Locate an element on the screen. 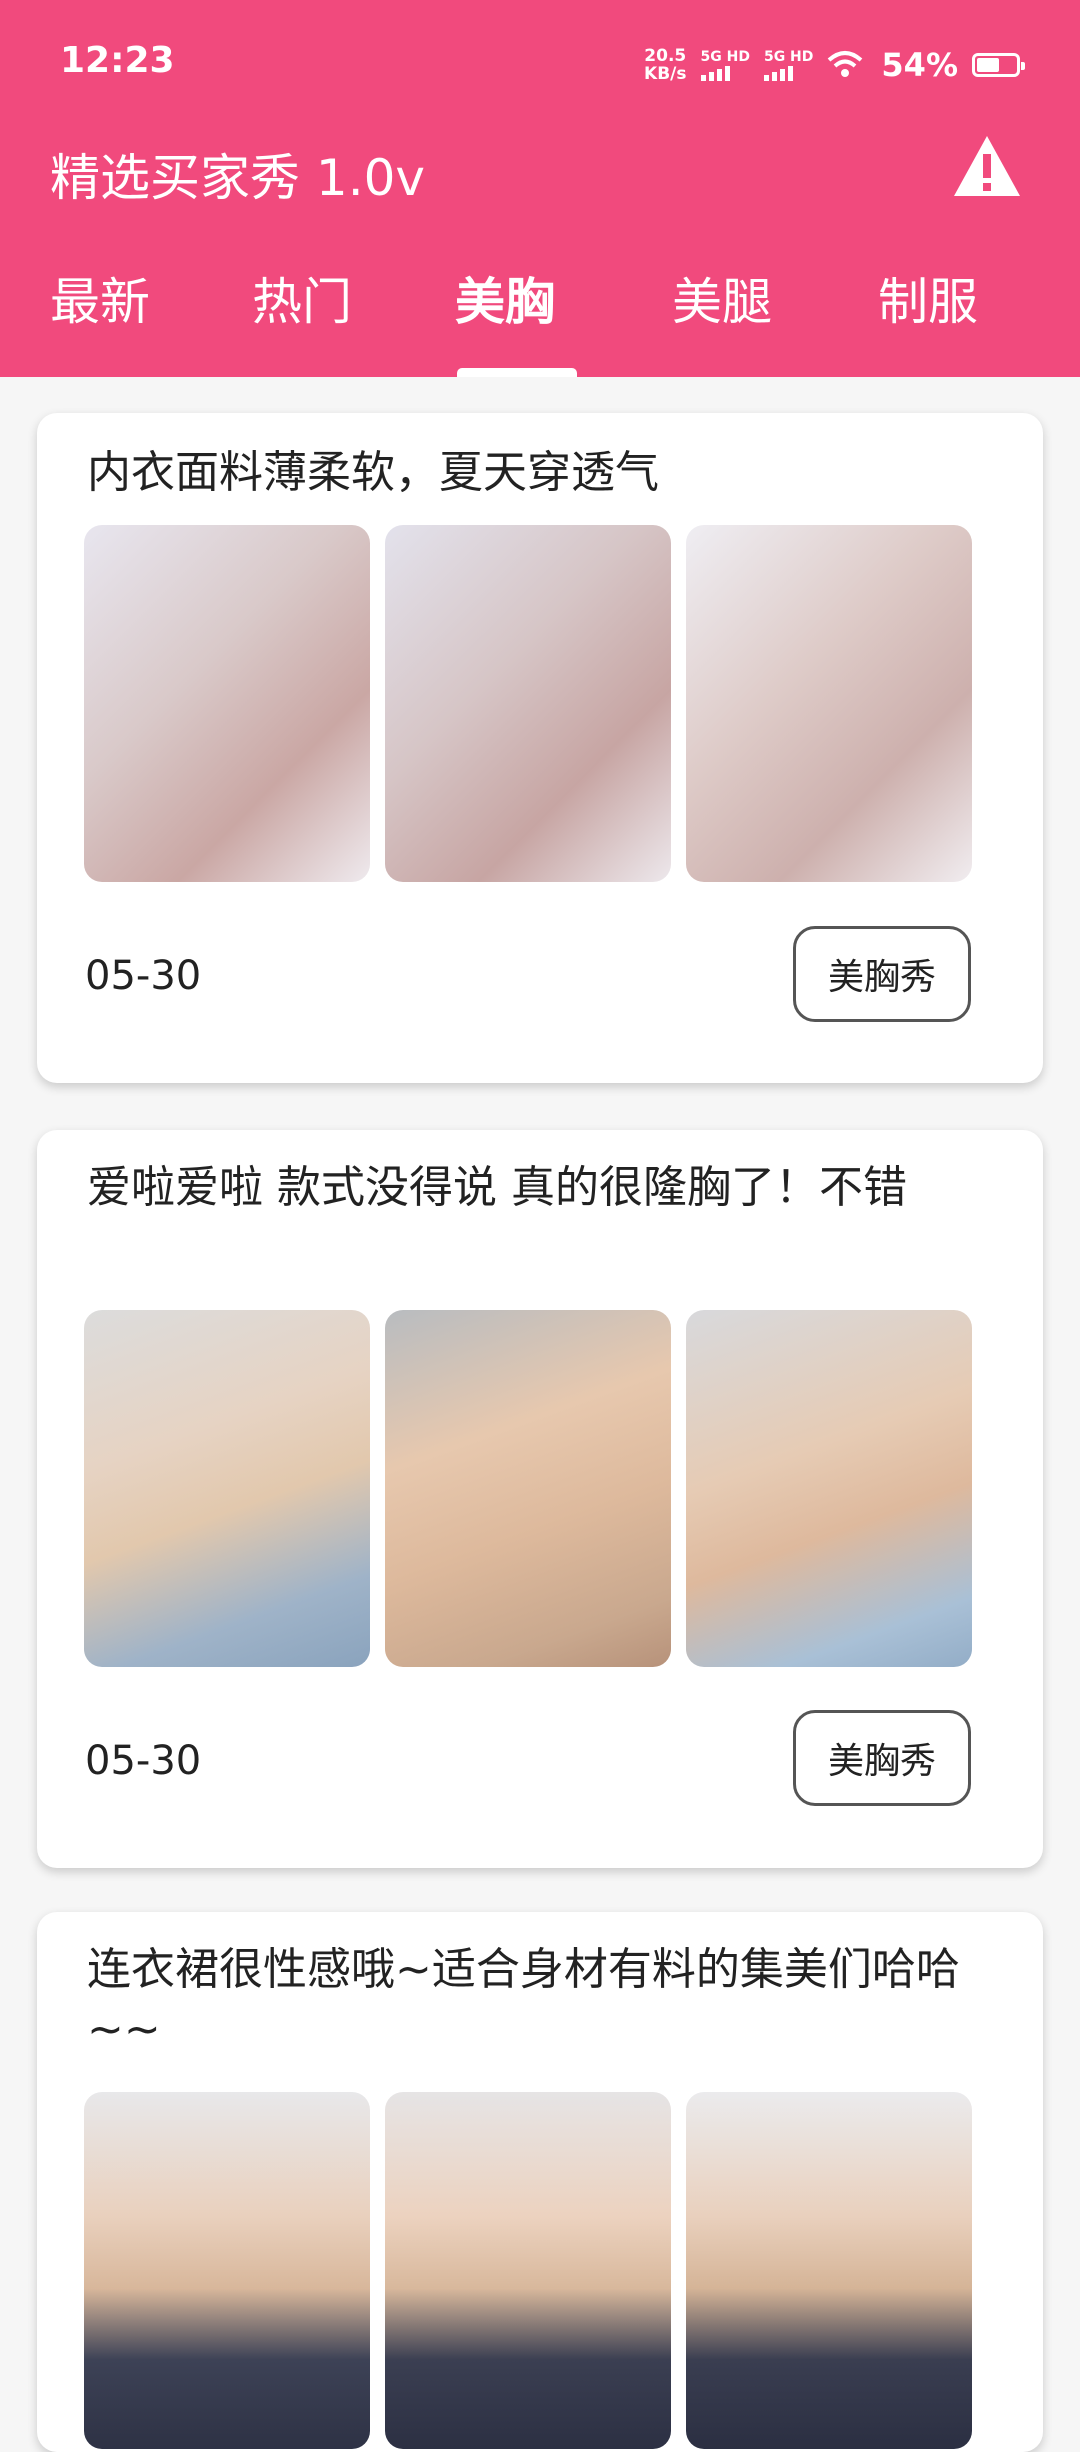 Image resolution: width=1080 pixels, height=2452 pixels. app-title: 精选买家秀 1.0v is located at coordinates (237, 178).